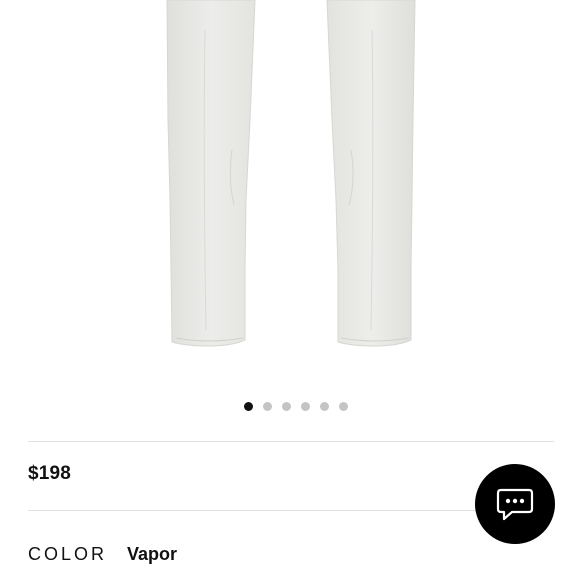 The height and width of the screenshot is (580, 580). I want to click on color-row: COLOR Vapor, so click(102, 554).